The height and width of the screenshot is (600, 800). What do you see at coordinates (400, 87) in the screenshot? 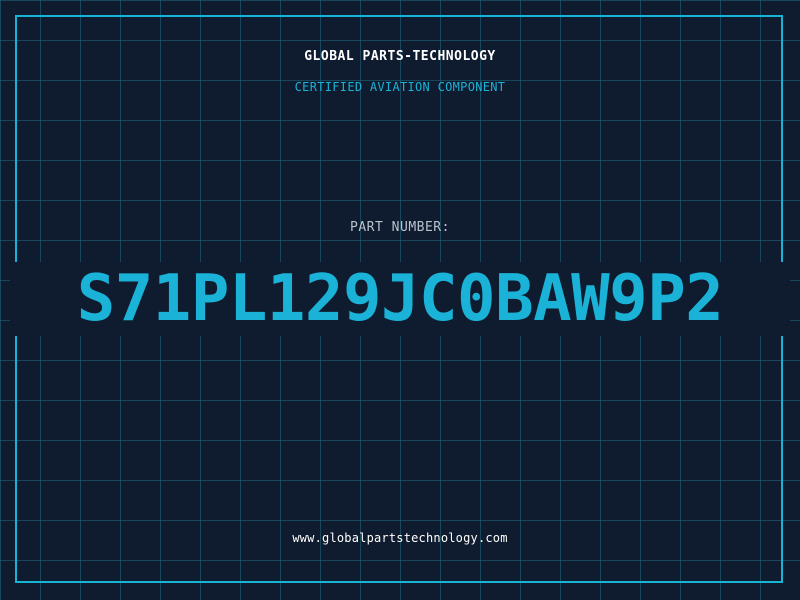
I see `certification-tagline: CERTIFIED AVIATION COMPONENT` at bounding box center [400, 87].